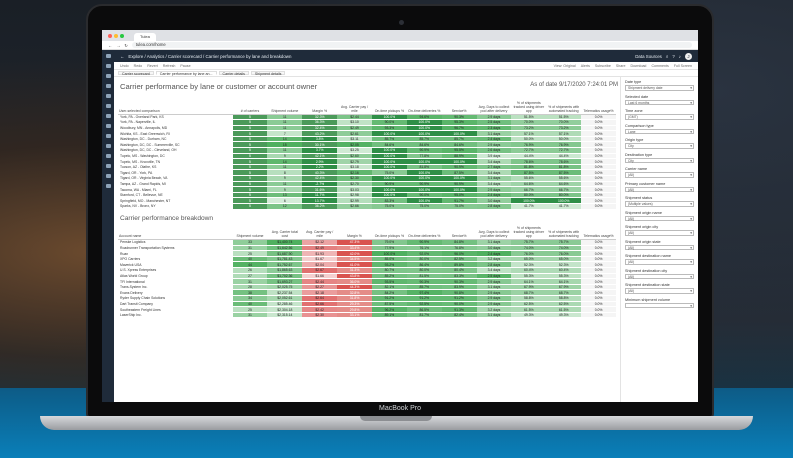 The height and width of the screenshot is (458, 793). What do you see at coordinates (574, 85) in the screenshot?
I see `as-of-date: As of date 9/17/2020 7:24:01 PM` at bounding box center [574, 85].